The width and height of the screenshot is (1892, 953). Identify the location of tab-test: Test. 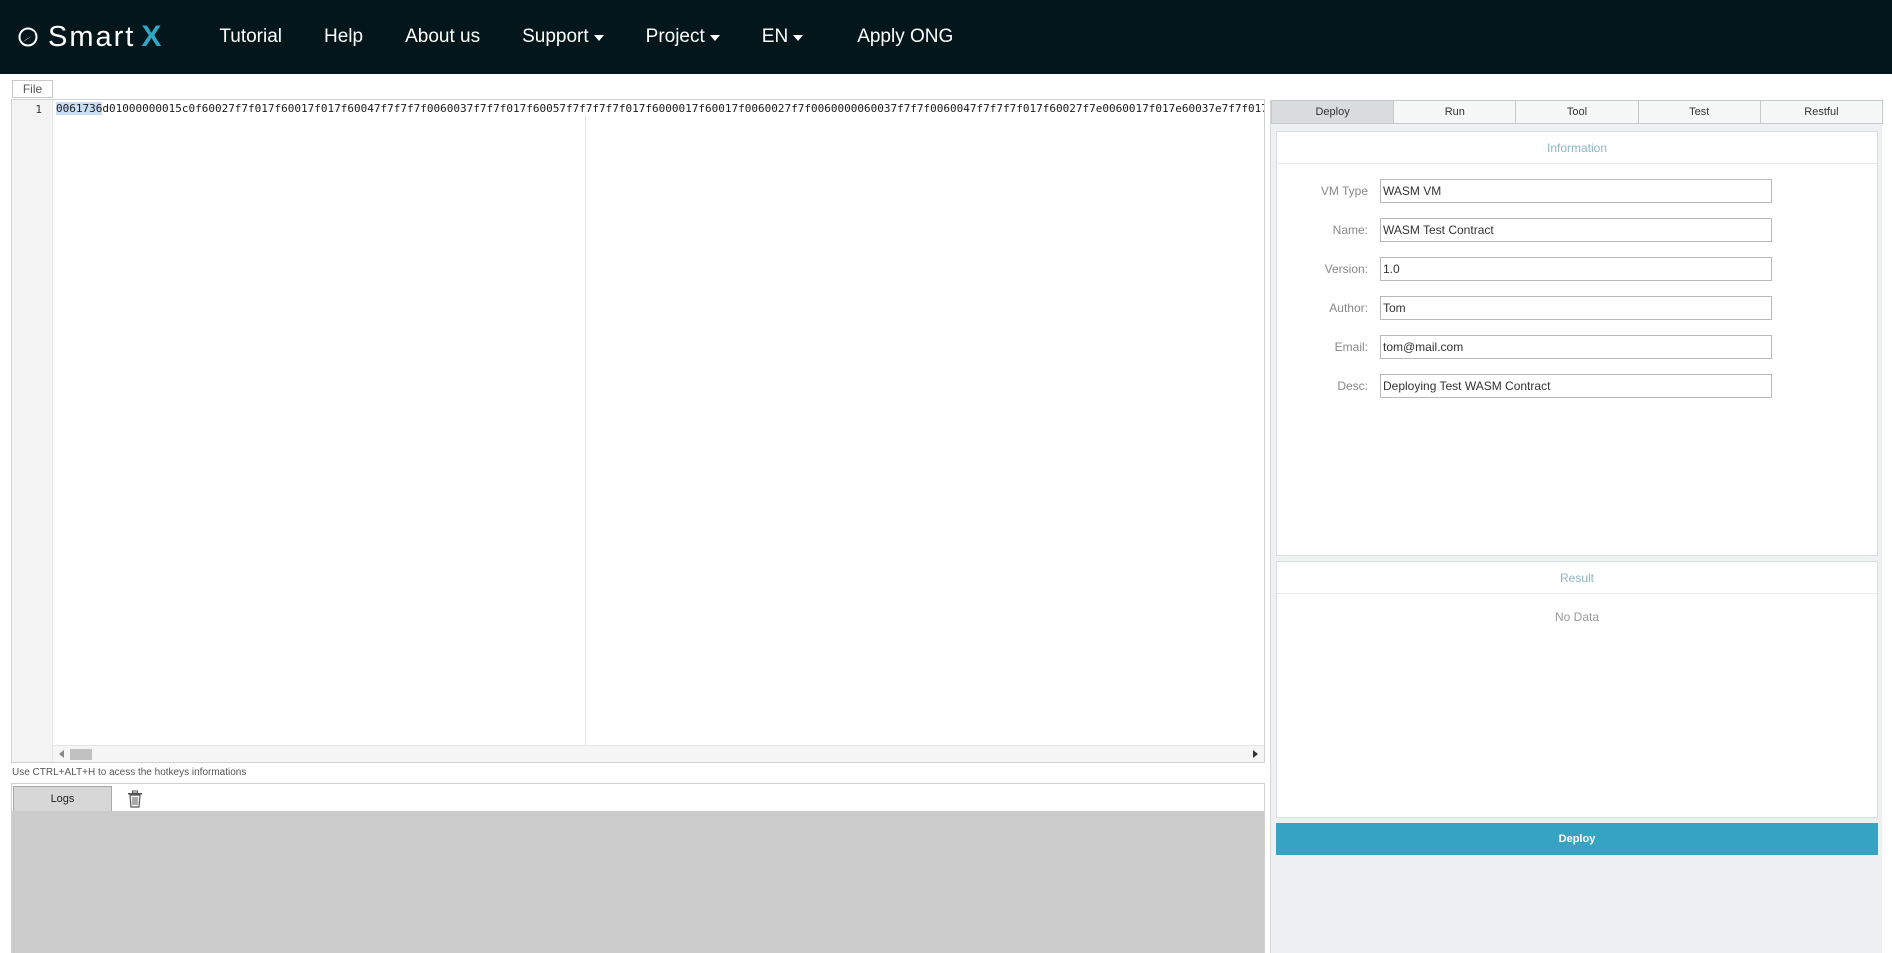
(1699, 112).